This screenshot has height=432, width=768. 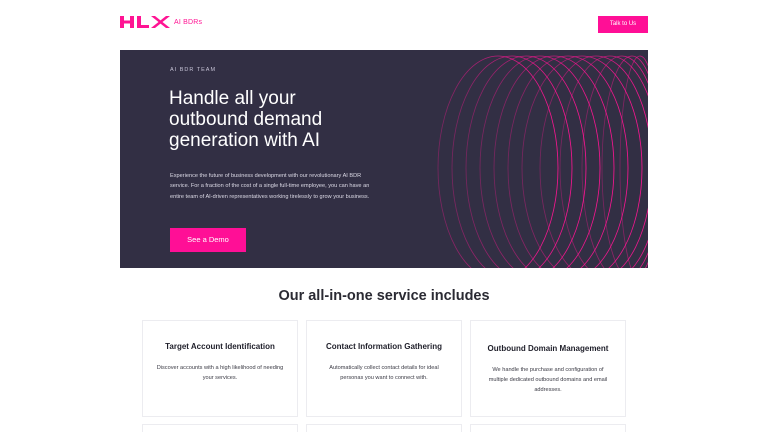 I want to click on concentric-rings-graphic, so click(x=542, y=161).